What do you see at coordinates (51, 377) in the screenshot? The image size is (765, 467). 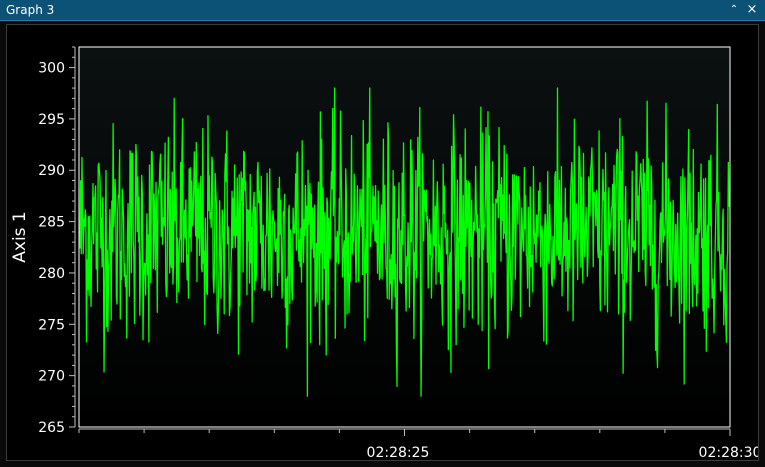 I see `y-tick-label: 270` at bounding box center [51, 377].